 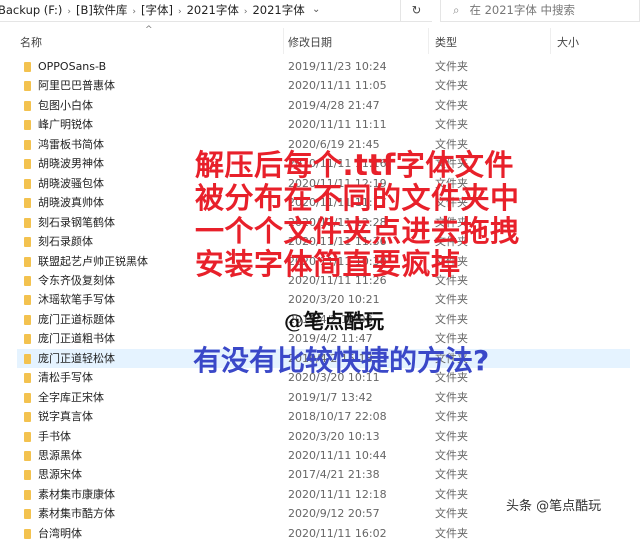 I want to click on question-text: 有没有比较快捷的方法?, so click(x=341, y=360).